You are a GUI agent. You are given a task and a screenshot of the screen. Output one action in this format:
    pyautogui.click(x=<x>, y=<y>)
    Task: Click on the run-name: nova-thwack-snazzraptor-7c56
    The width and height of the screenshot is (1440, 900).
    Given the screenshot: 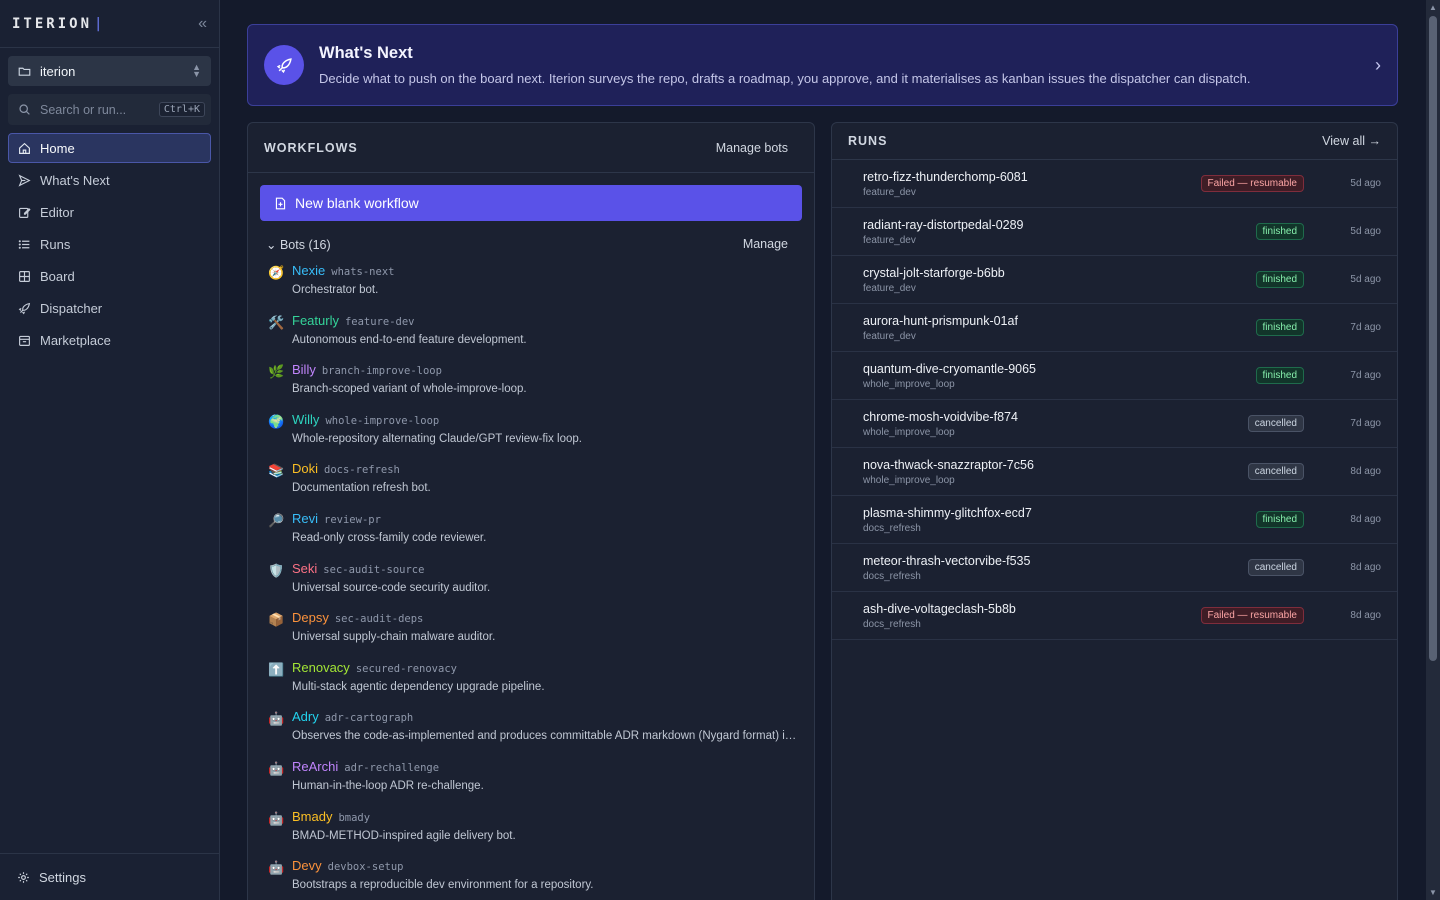 What is the action you would take?
    pyautogui.click(x=948, y=464)
    